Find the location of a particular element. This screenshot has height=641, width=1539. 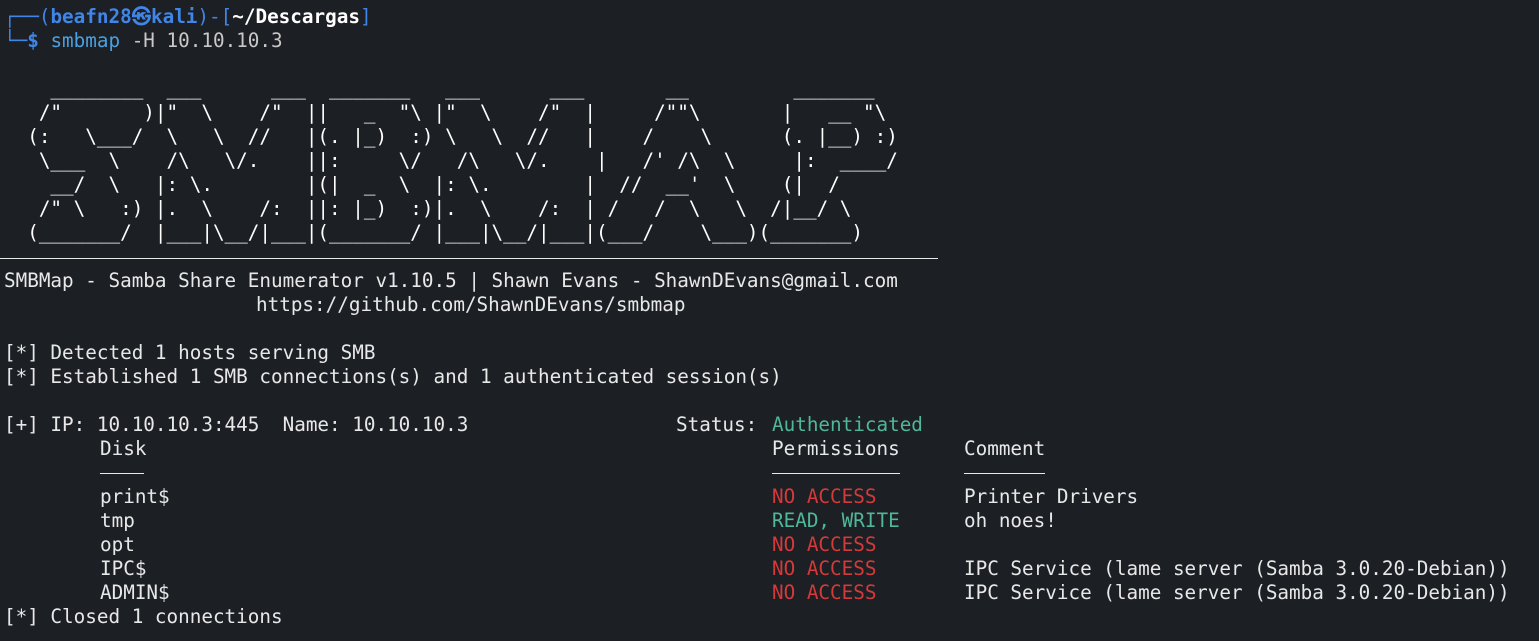

prompt-user: beafn28 is located at coordinates (91, 16).